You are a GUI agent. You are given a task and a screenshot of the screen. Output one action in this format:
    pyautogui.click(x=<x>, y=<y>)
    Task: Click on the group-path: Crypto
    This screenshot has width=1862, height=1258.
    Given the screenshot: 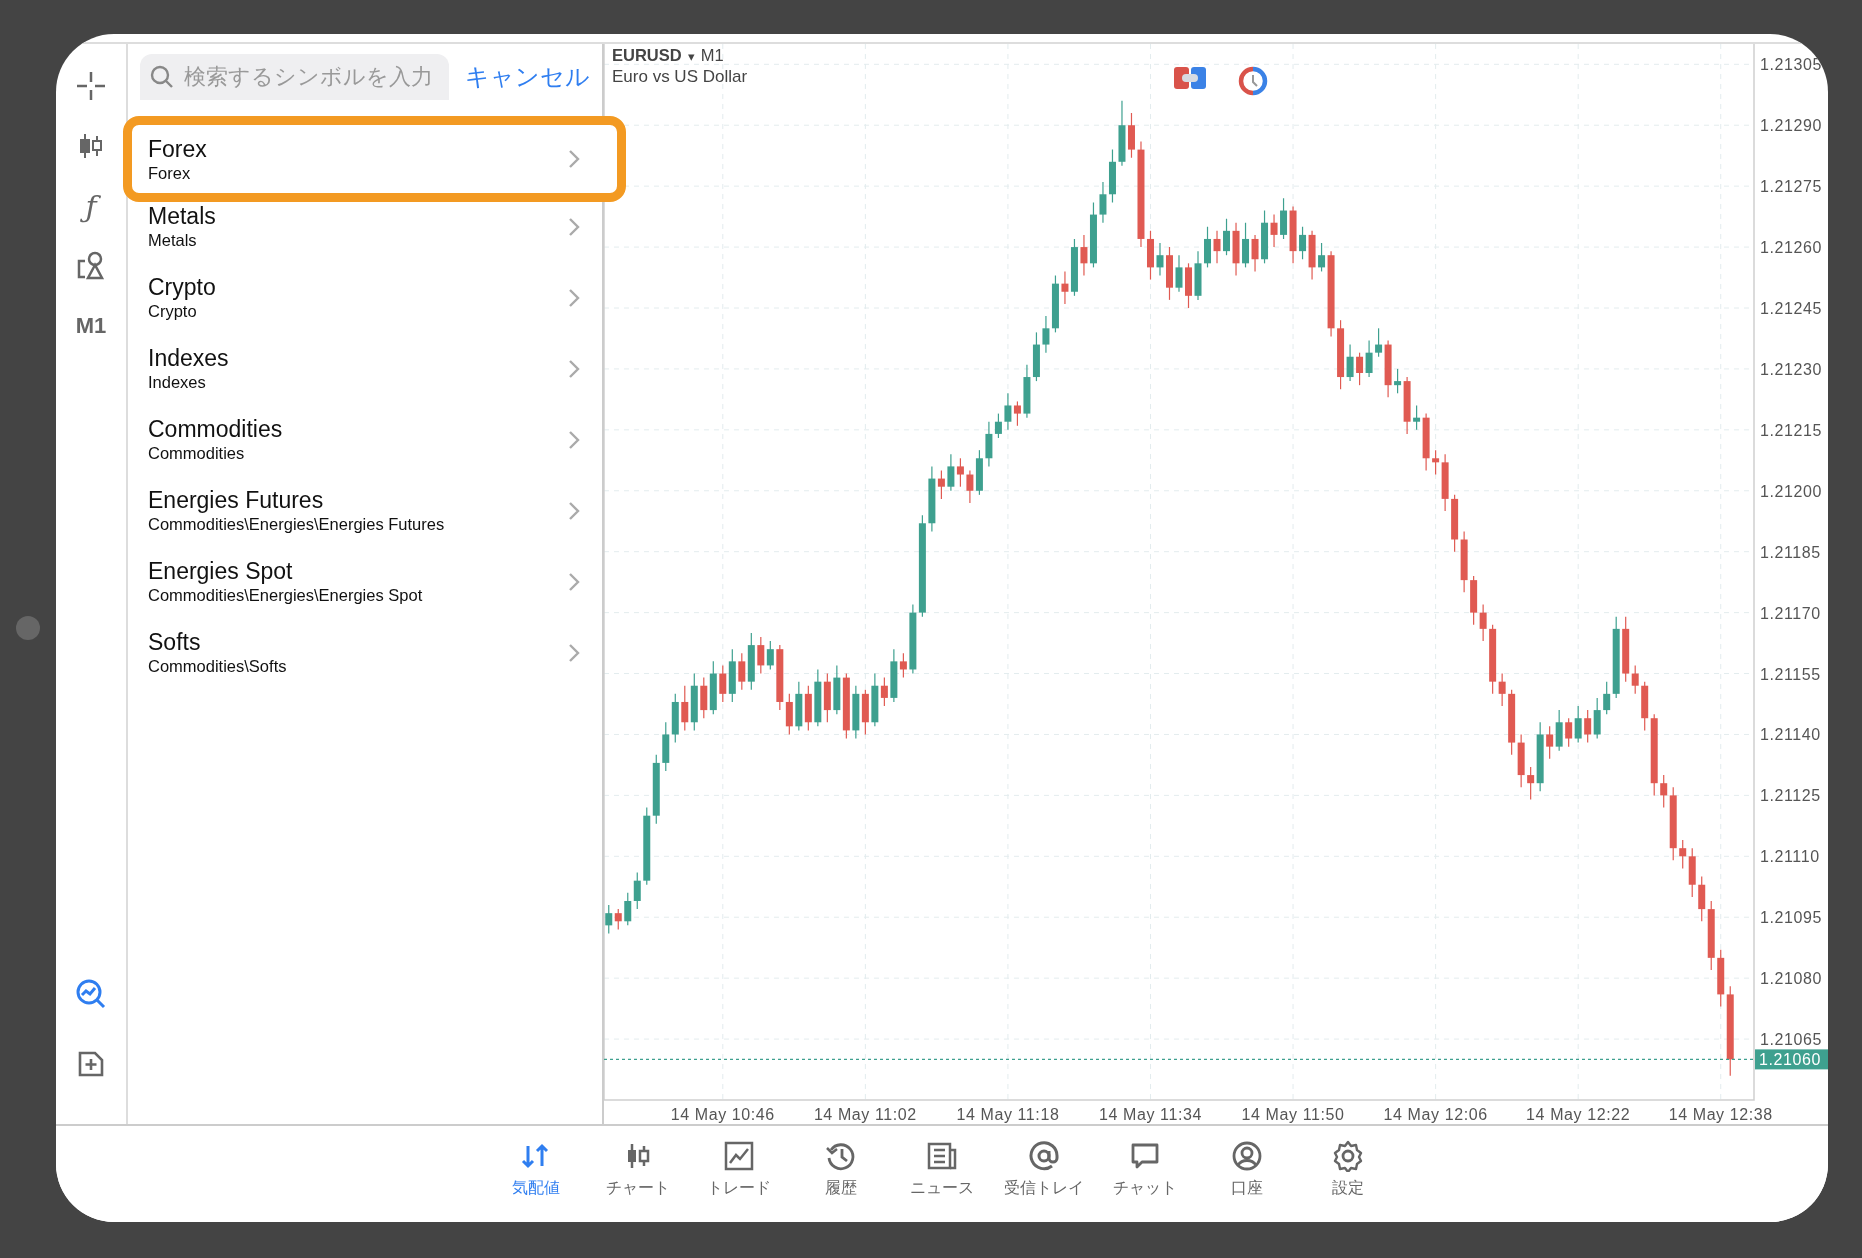 What is the action you would take?
    pyautogui.click(x=172, y=311)
    